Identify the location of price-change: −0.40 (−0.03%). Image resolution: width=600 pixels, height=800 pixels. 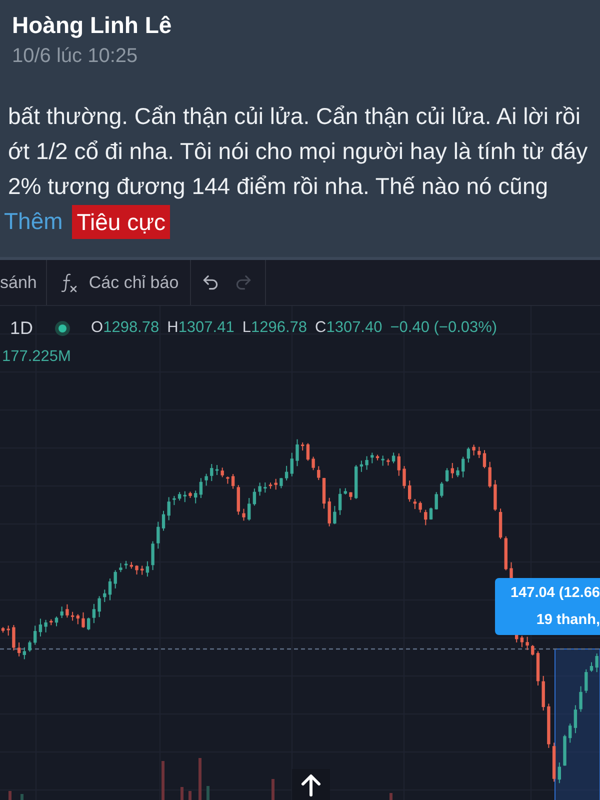
(444, 328).